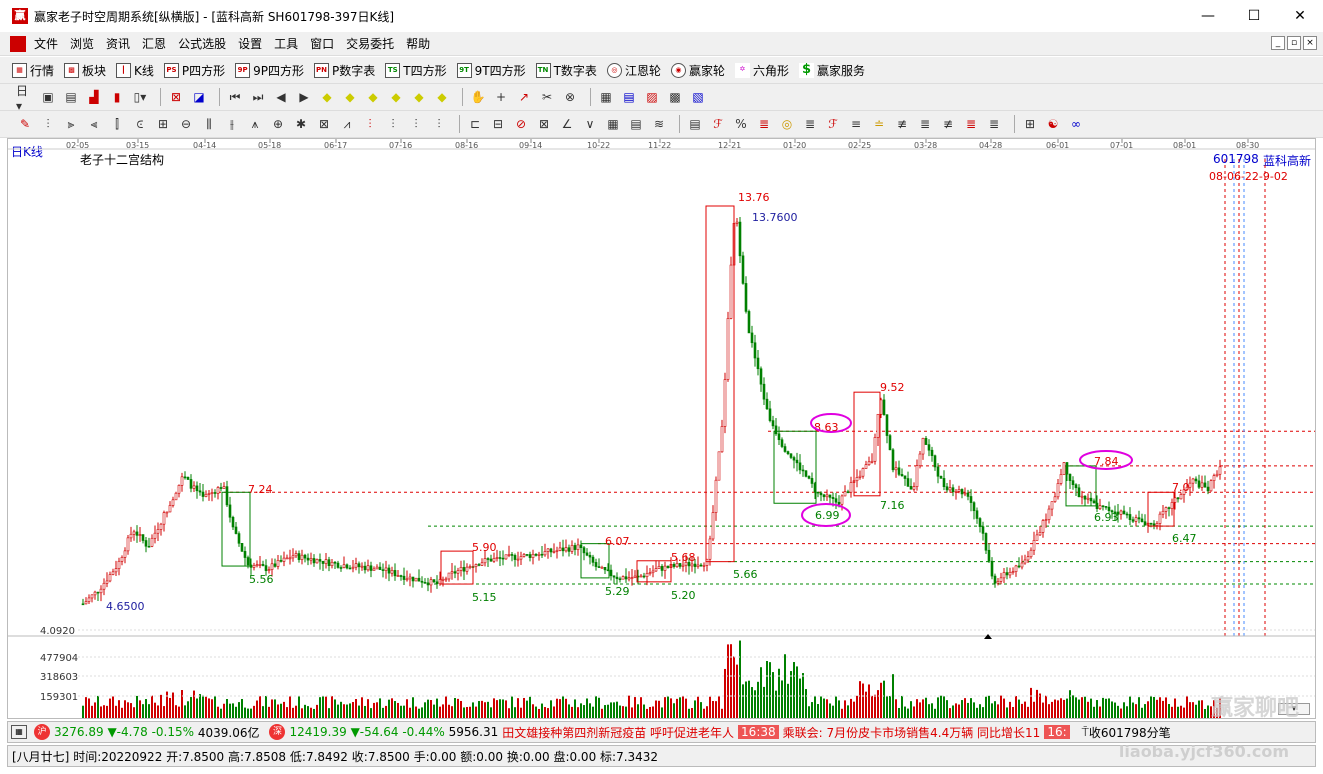 Image resolution: width=1323 pixels, height=774 pixels. What do you see at coordinates (396, 97) in the screenshot?
I see `diamond4-icon: ◆` at bounding box center [396, 97].